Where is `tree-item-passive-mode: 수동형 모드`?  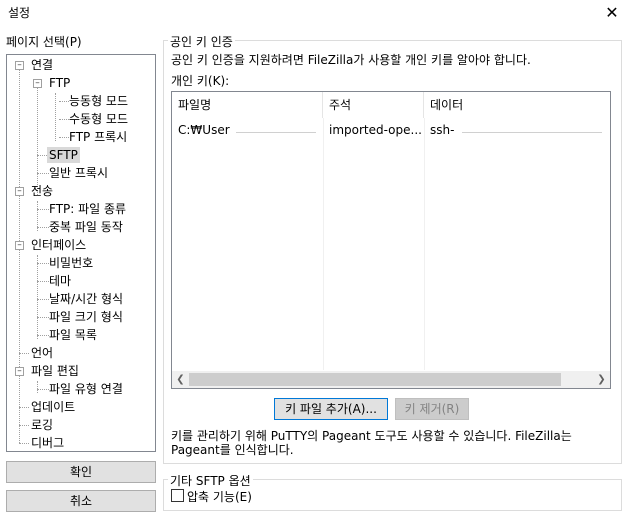
tree-item-passive-mode: 수동형 모드 is located at coordinates (98, 119).